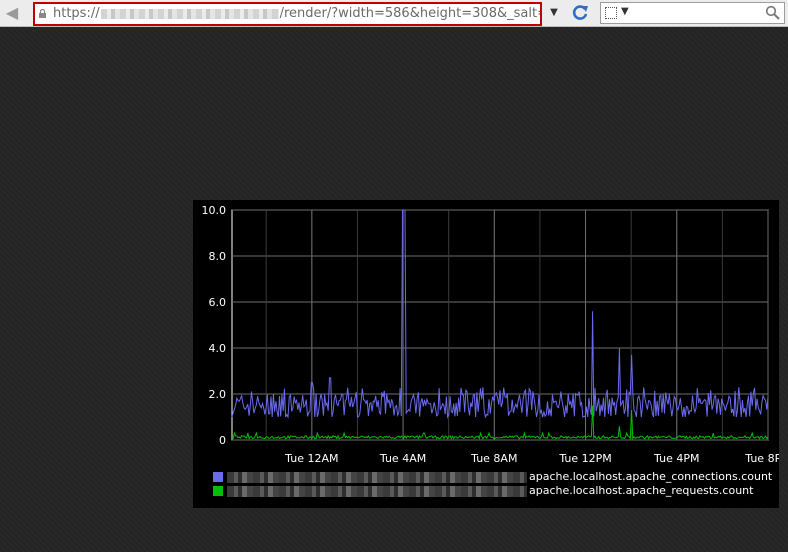  What do you see at coordinates (676, 458) in the screenshot?
I see `x-tick-label: Tue 4PM` at bounding box center [676, 458].